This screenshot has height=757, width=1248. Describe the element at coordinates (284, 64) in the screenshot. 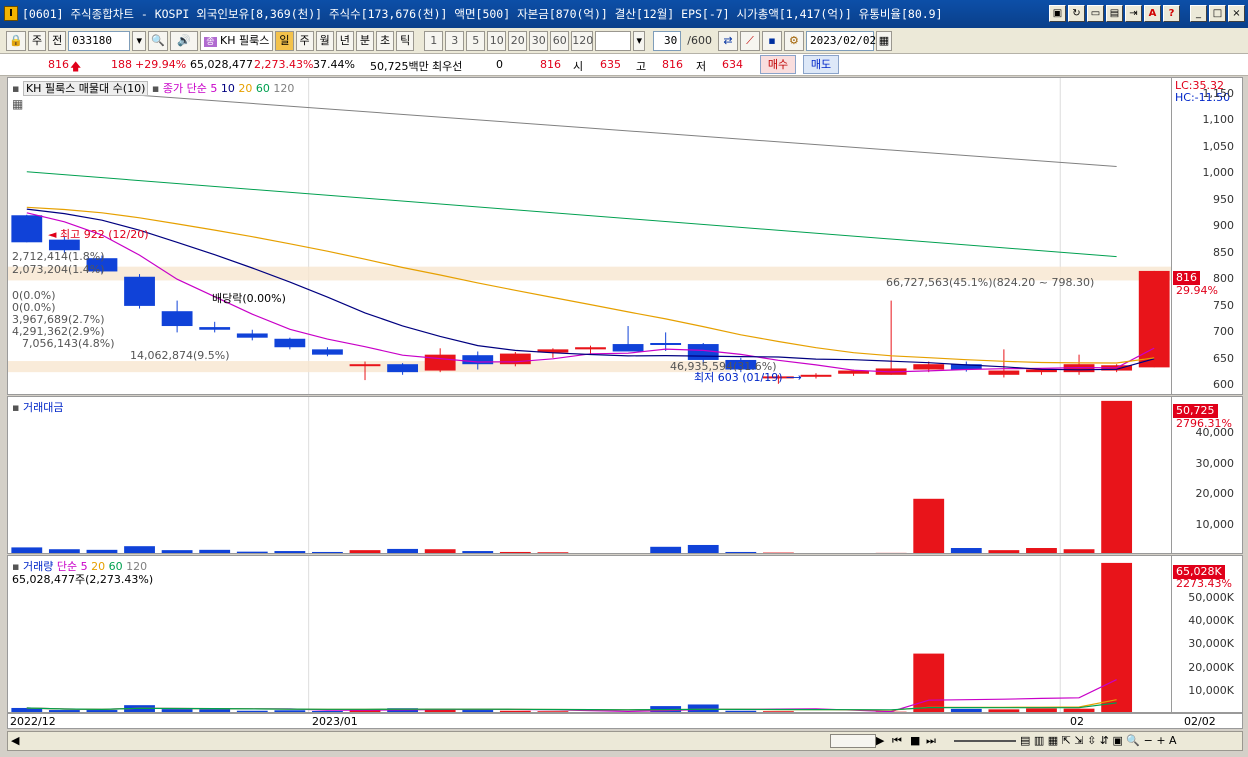

I see `volume-pct: 2,273.43%` at that location.